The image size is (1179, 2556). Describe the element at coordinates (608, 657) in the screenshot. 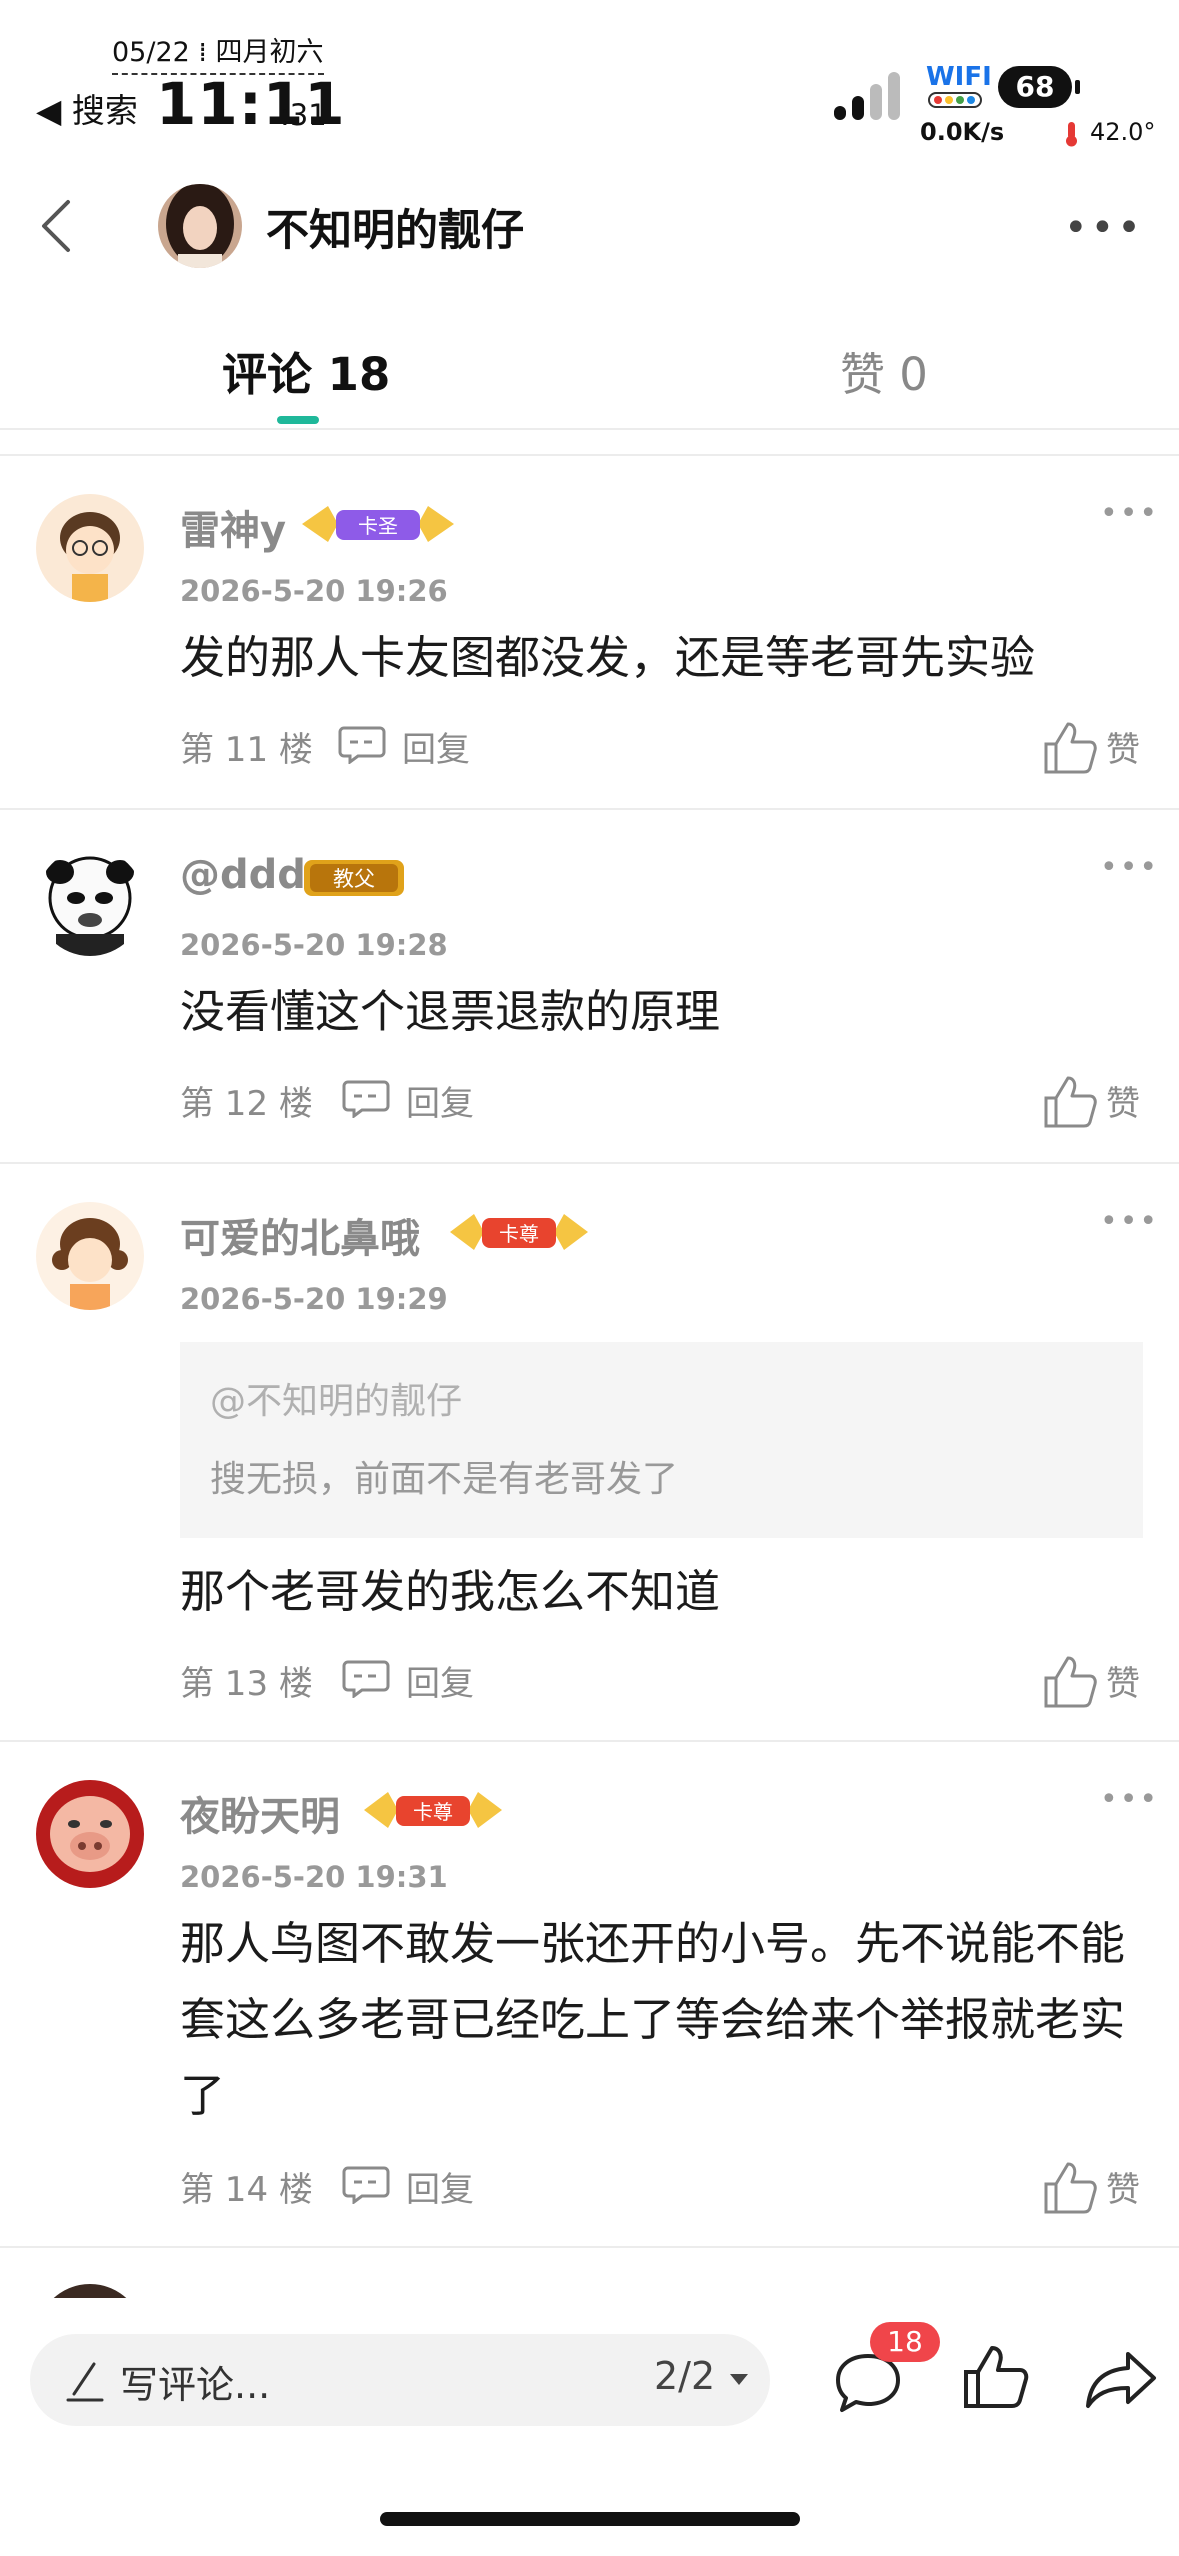

I see `comment-text: 发的那人卡友图都没发，还是等老哥先实验` at that location.